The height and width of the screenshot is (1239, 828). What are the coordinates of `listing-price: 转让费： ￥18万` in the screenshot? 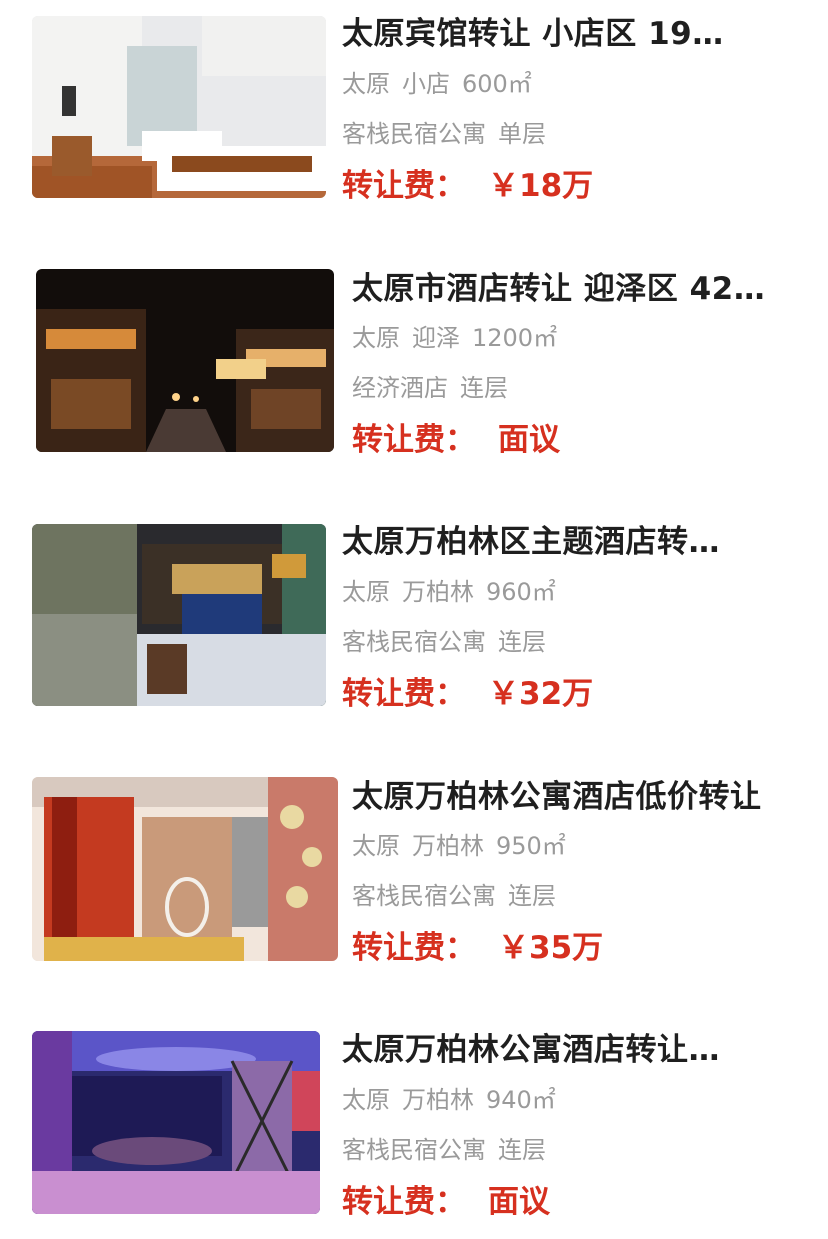 It's located at (467, 186).